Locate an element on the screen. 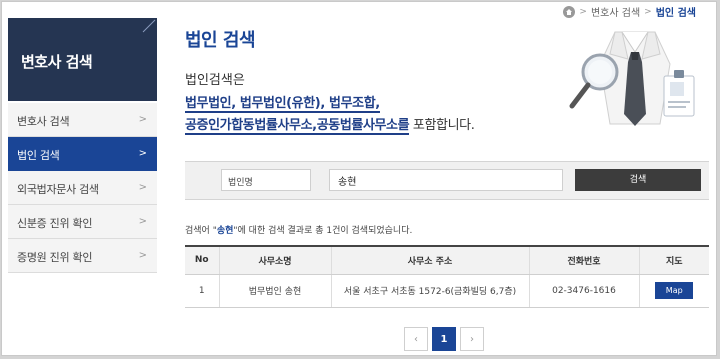 Image resolution: width=720 pixels, height=359 pixels. breadcrumb-current: 법인 검색 is located at coordinates (675, 13).